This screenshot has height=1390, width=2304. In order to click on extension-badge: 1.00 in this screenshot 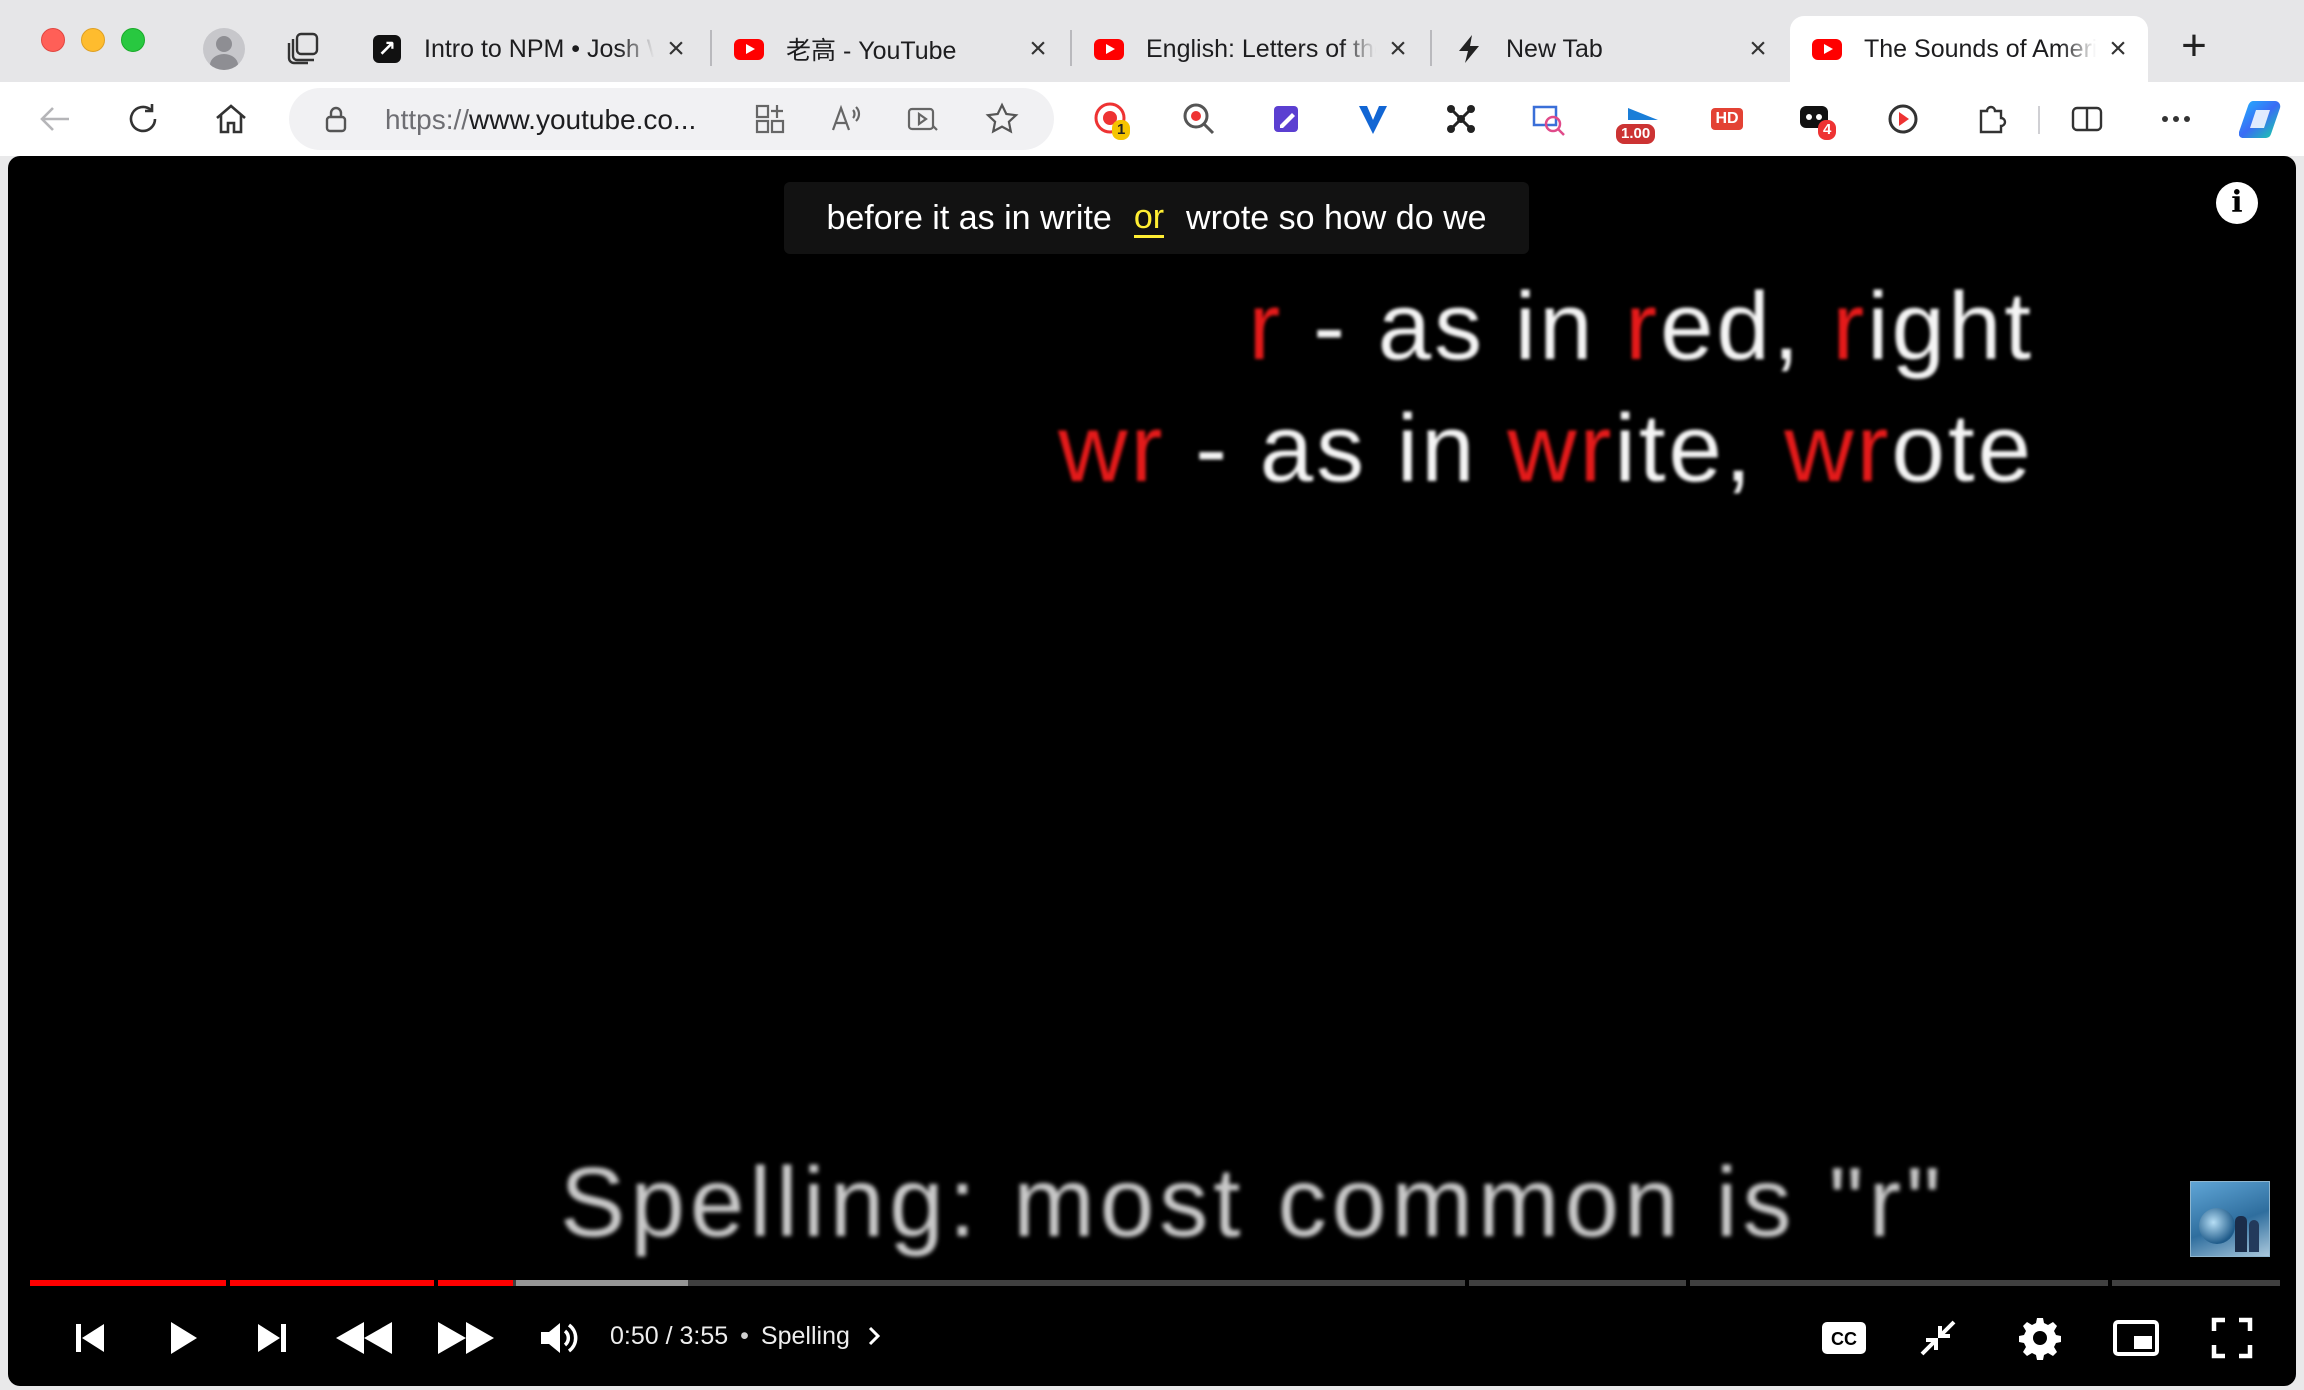, I will do `click(1636, 134)`.